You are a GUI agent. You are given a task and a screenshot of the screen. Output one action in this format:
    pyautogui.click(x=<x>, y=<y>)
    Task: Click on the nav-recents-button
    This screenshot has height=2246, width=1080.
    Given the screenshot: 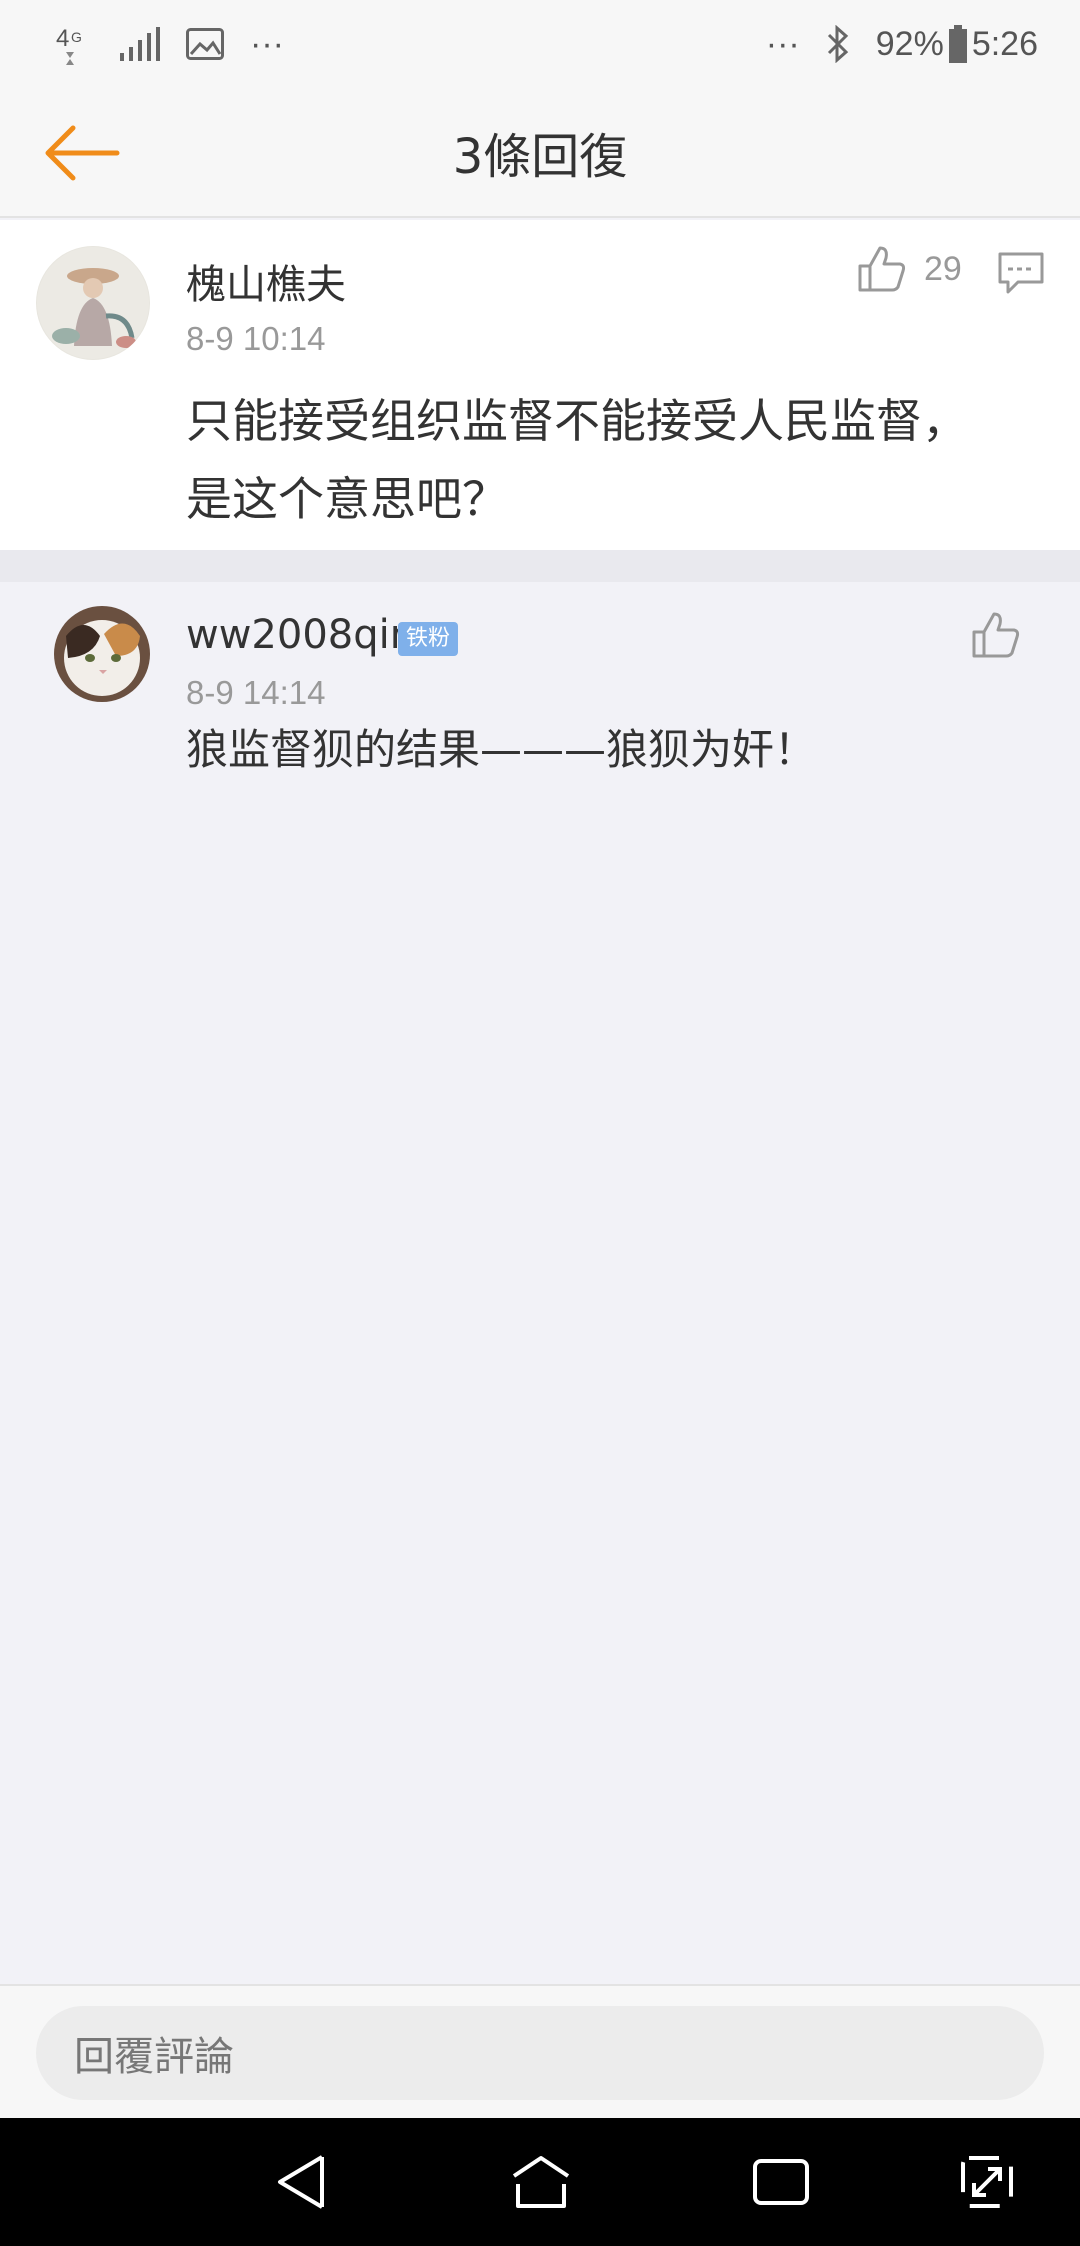 What is the action you would take?
    pyautogui.click(x=781, y=2182)
    